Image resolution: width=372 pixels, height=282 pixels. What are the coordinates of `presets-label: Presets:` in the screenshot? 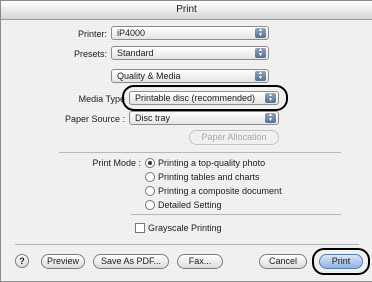 It's located at (90, 54).